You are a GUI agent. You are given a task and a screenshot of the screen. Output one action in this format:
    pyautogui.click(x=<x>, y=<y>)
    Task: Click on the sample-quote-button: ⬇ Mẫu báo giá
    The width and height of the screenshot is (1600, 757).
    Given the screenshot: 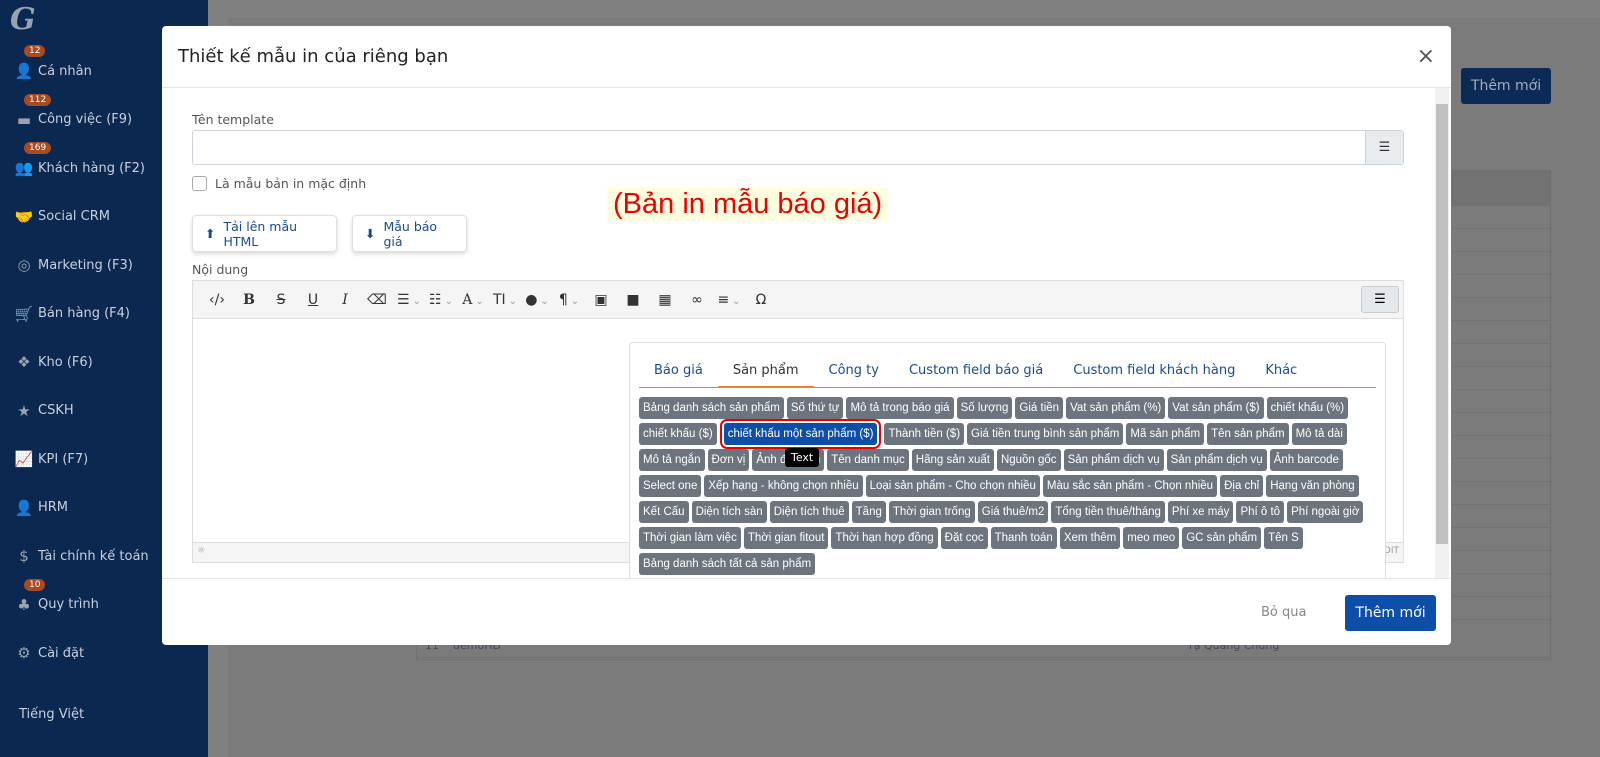 What is the action you would take?
    pyautogui.click(x=409, y=233)
    